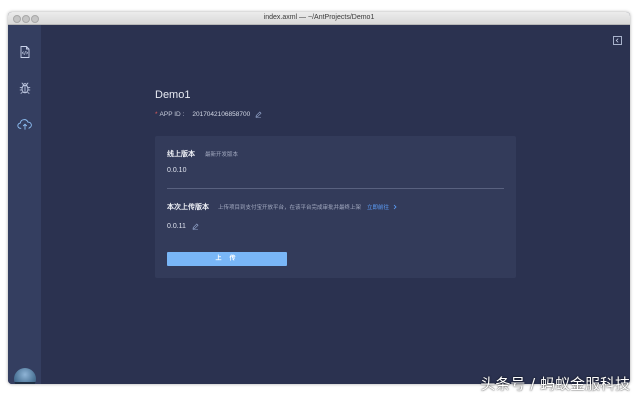 Image resolution: width=640 pixels, height=400 pixels. Describe the element at coordinates (555, 384) in the screenshot. I see `watermark: 头条号 / 蚂蚁金服科技` at that location.